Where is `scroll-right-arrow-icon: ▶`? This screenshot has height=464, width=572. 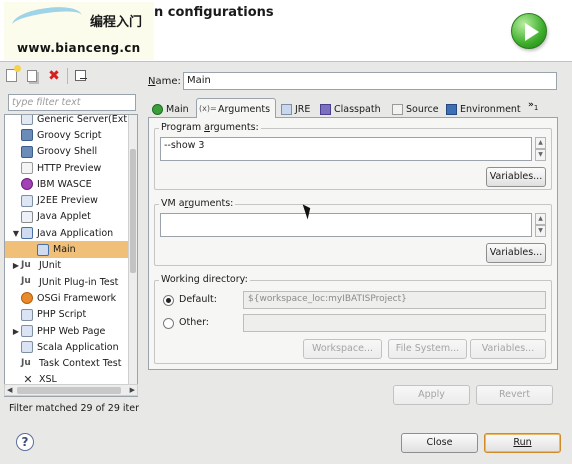 scroll-right-arrow-icon: ▶ is located at coordinates (132, 390).